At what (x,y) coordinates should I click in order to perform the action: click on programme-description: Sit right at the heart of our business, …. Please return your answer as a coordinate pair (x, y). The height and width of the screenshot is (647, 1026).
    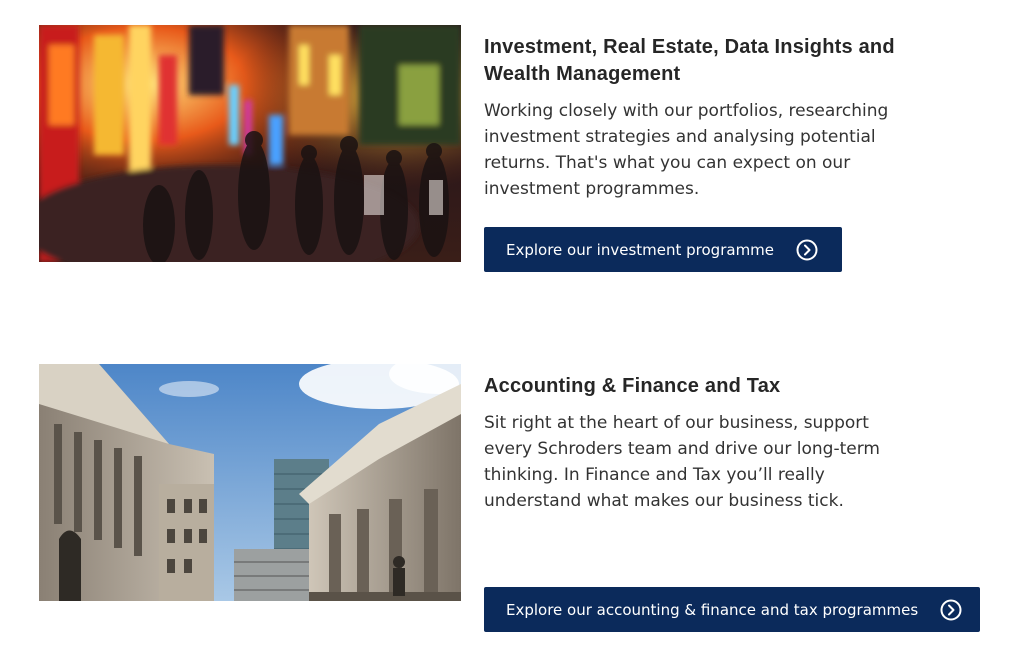
    Looking at the image, I should click on (682, 462).